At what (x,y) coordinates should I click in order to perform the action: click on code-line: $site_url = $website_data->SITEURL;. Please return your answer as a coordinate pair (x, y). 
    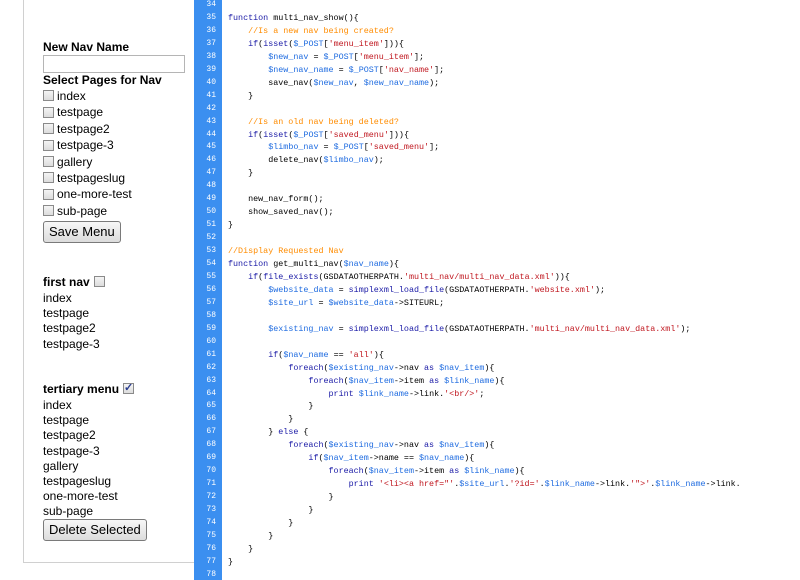
    Looking at the image, I should click on (356, 302).